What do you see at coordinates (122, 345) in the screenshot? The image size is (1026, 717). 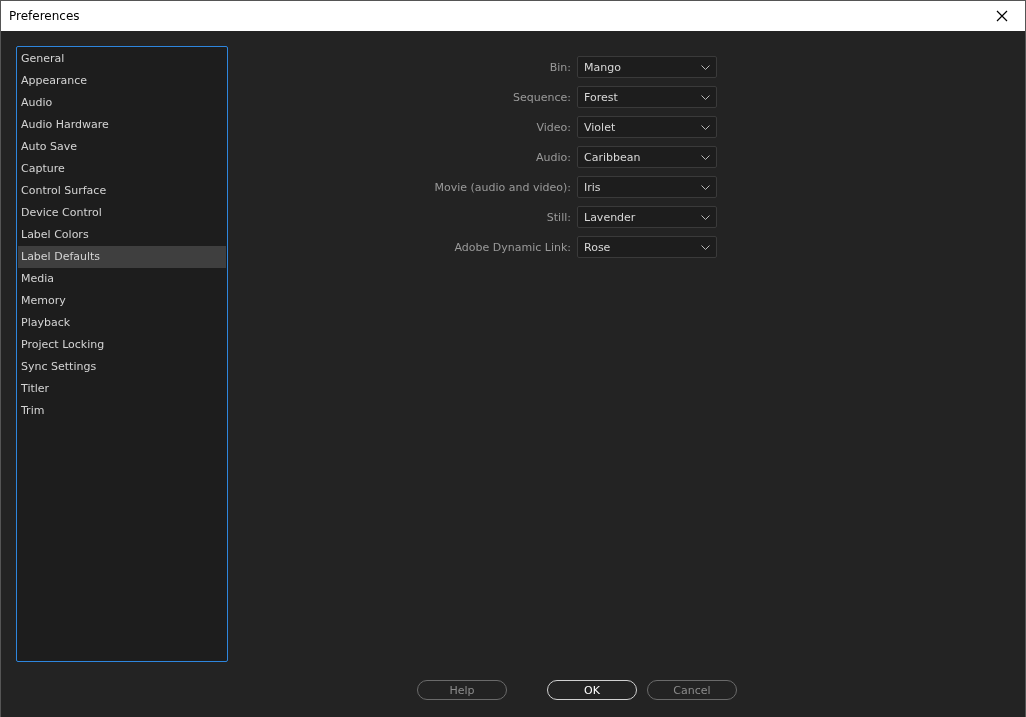 I see `sidebar-item: Project Locking` at bounding box center [122, 345].